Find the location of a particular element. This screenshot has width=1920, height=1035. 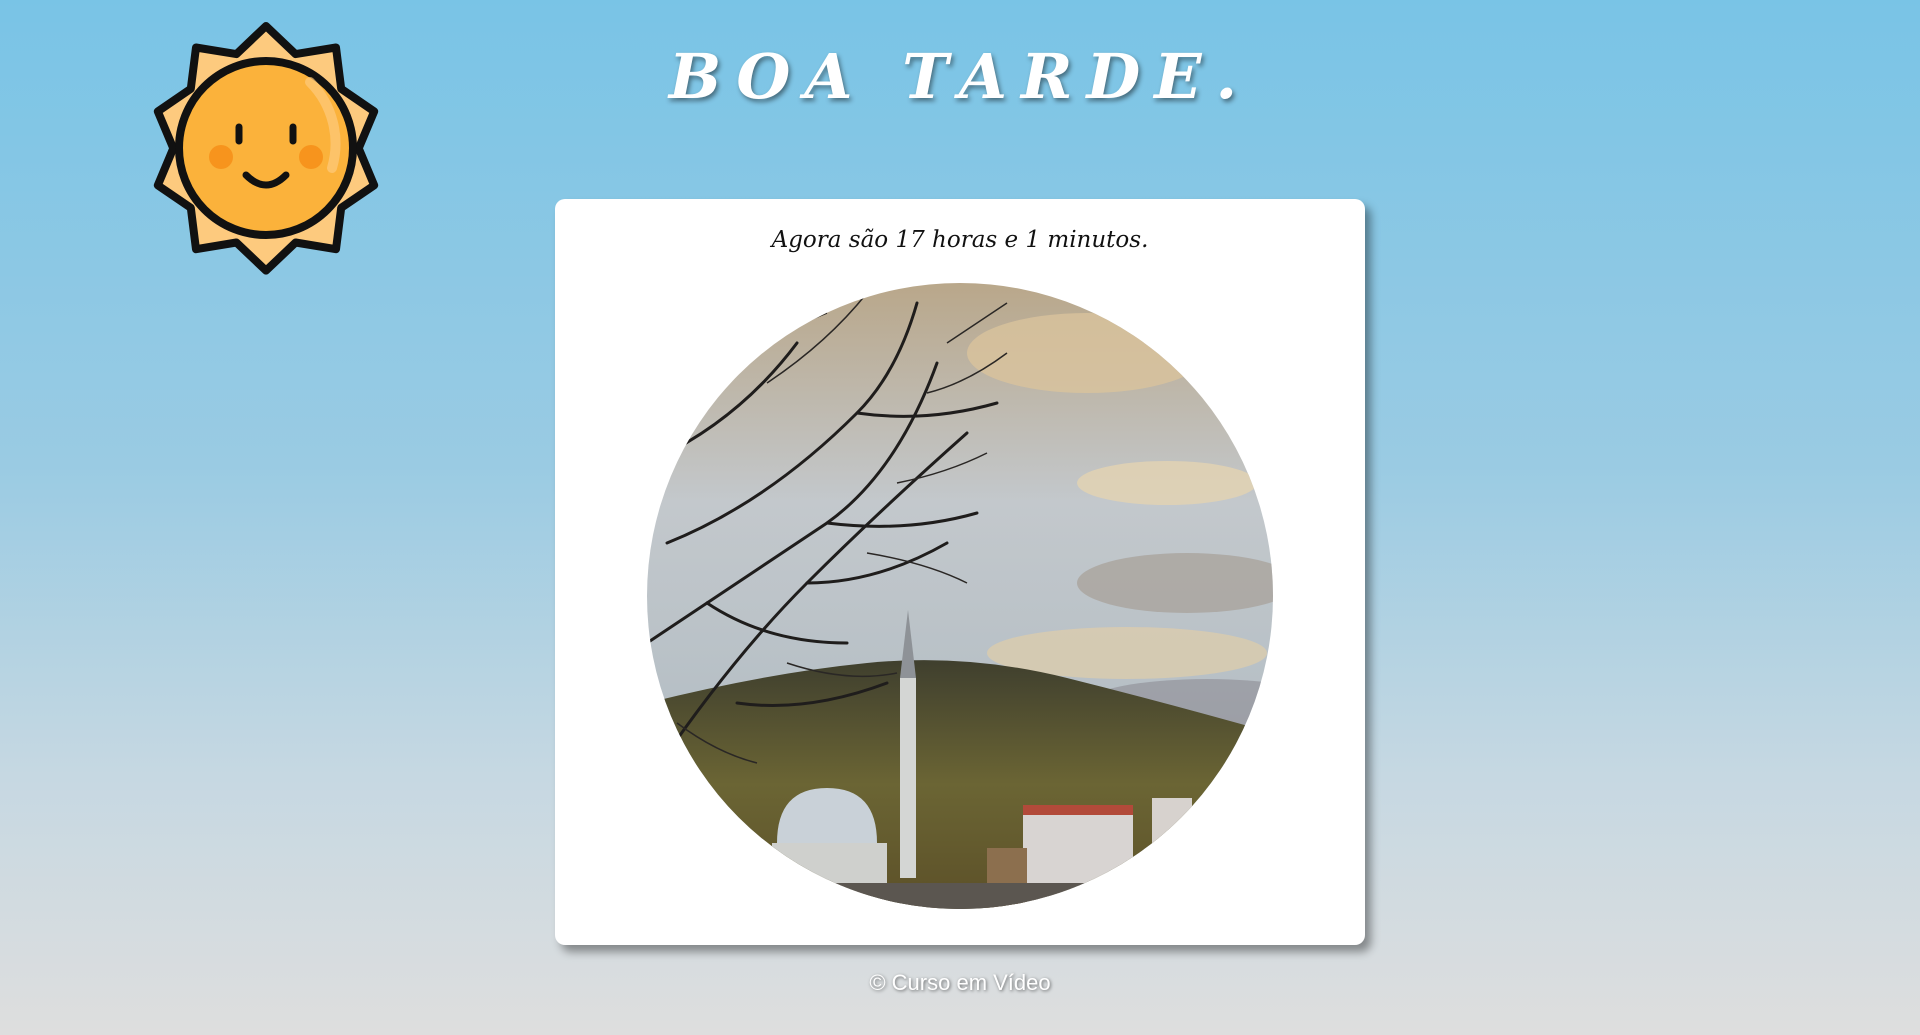

footer-copyright: © Curso em Vídeo is located at coordinates (960, 982).